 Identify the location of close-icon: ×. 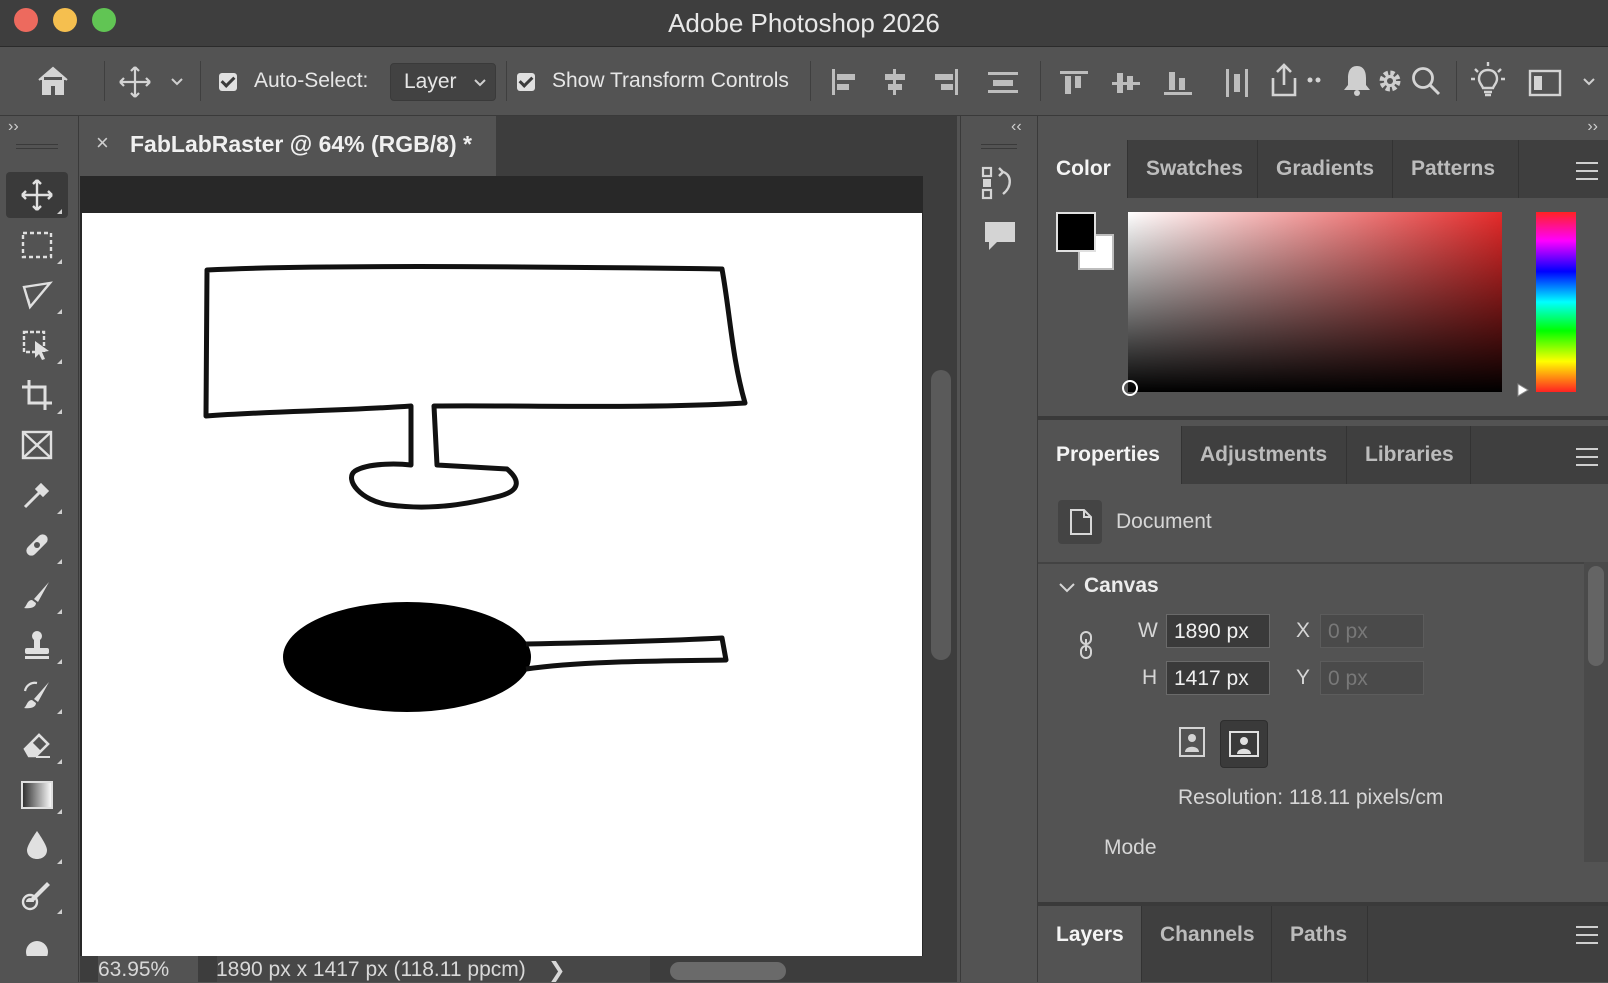
(102, 143).